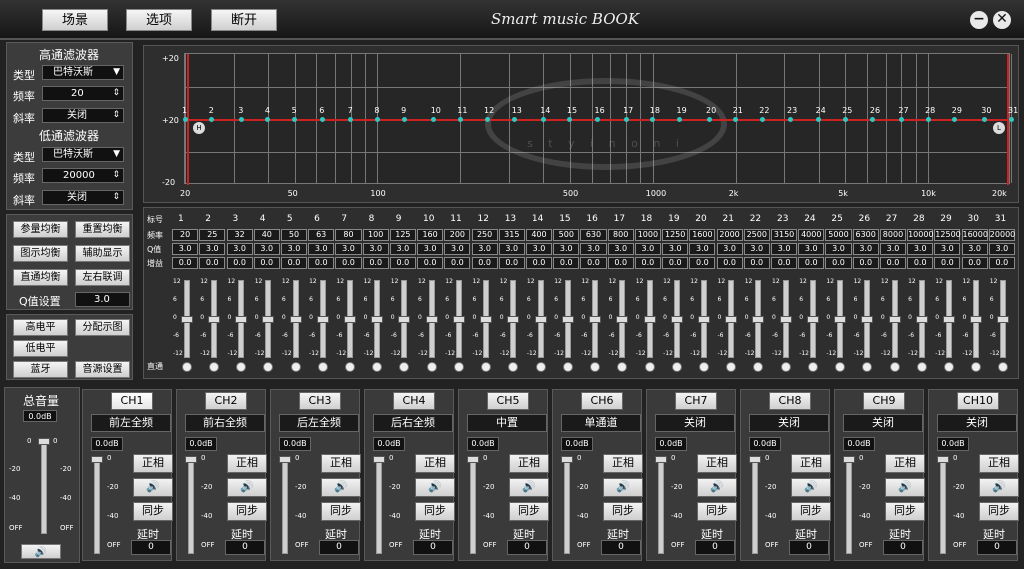 Image resolution: width=1024 pixels, height=569 pixels. I want to click on band-freq-field: 200, so click(457, 235).